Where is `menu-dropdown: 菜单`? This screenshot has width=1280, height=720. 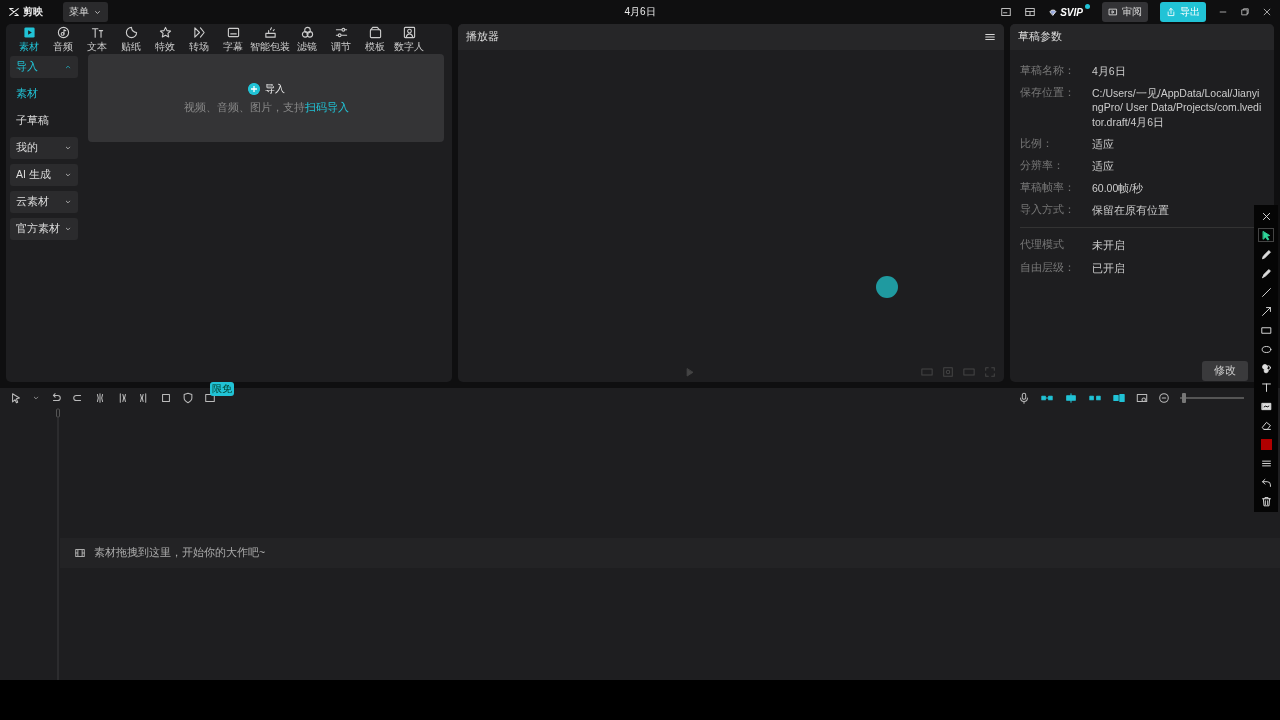
menu-dropdown: 菜单 is located at coordinates (85, 12).